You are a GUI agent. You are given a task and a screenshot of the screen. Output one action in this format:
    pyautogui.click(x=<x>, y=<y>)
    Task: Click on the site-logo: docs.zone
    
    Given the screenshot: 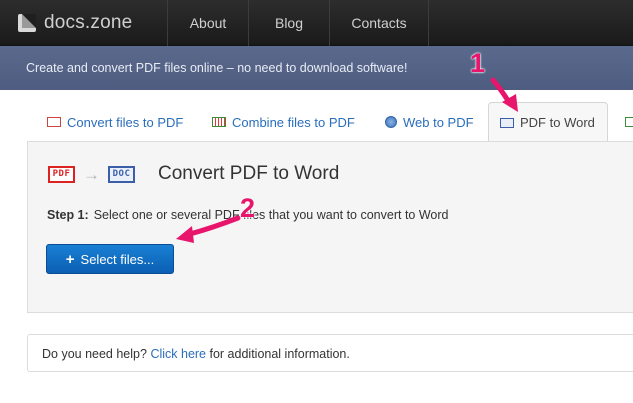 What is the action you would take?
    pyautogui.click(x=75, y=23)
    